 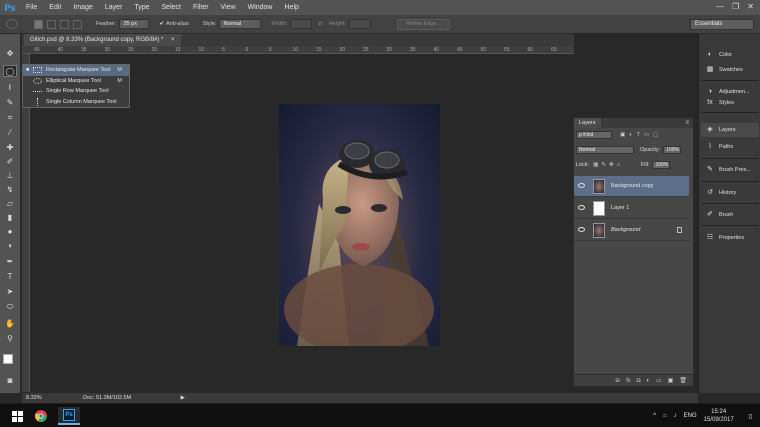 I want to click on volume-icon: ♪, so click(x=675, y=416).